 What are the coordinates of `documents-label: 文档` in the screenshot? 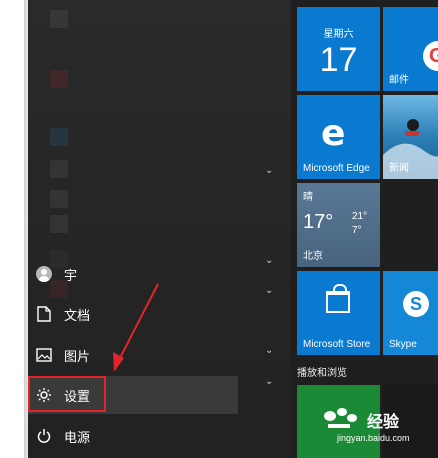 It's located at (77, 315).